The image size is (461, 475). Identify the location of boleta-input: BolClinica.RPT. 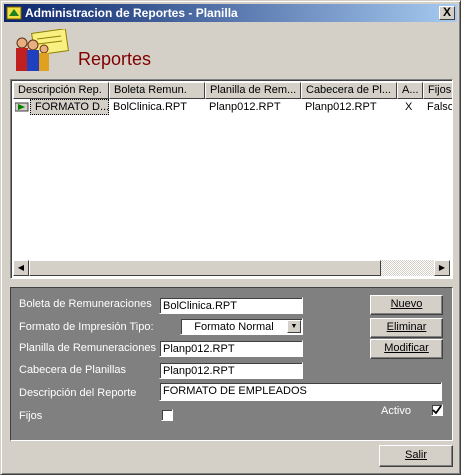
(231, 305).